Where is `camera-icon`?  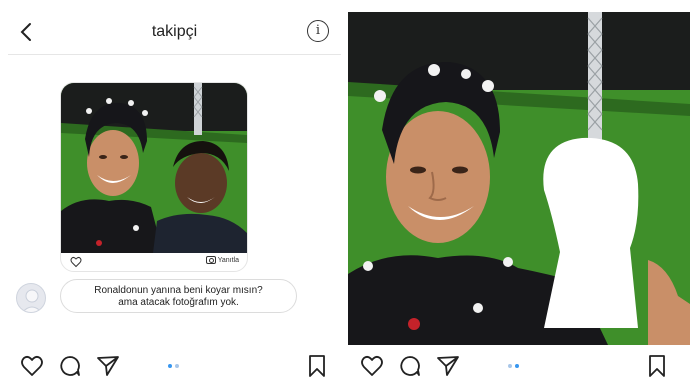 camera-icon is located at coordinates (210, 260).